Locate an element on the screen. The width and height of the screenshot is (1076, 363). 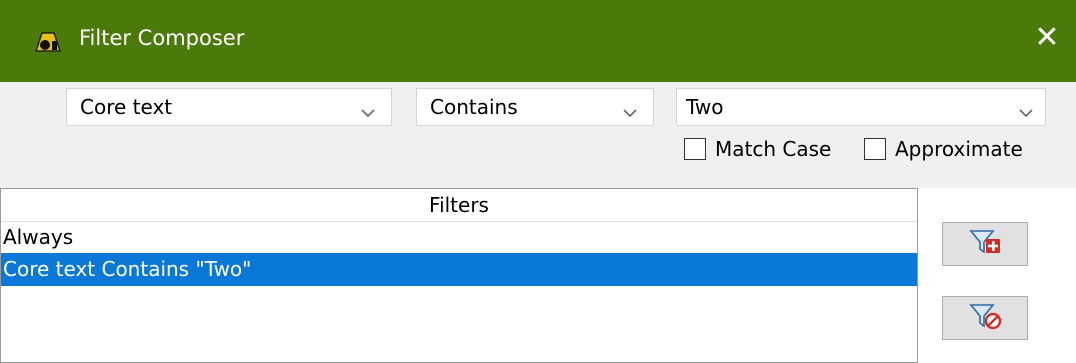
window-title: Filter Composer is located at coordinates (162, 38).